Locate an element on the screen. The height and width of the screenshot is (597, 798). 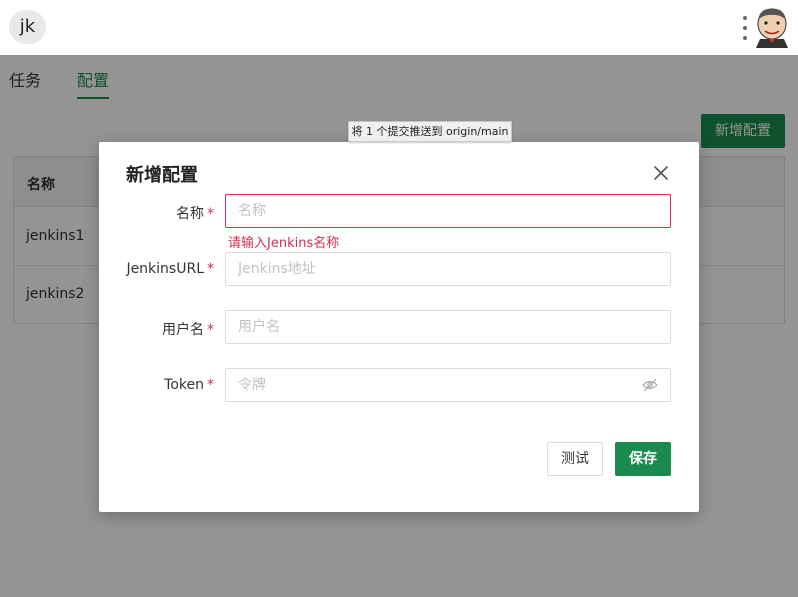
save-button: 保存 is located at coordinates (643, 459).